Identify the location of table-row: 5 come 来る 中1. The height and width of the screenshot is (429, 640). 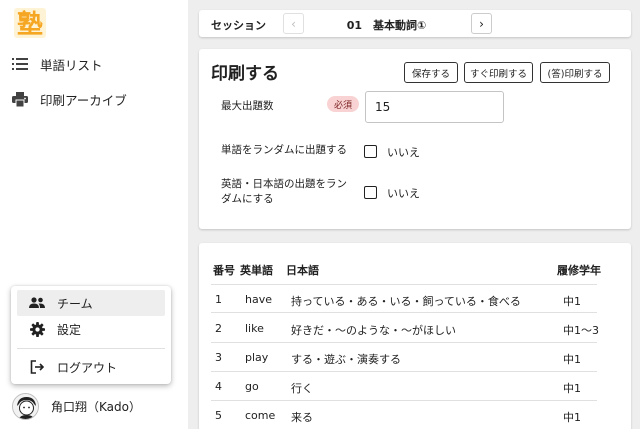
(404, 415).